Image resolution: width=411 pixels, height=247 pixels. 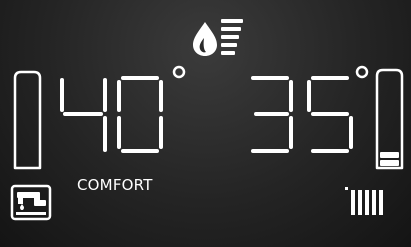 What do you see at coordinates (205, 39) in the screenshot?
I see `flame-icon` at bounding box center [205, 39].